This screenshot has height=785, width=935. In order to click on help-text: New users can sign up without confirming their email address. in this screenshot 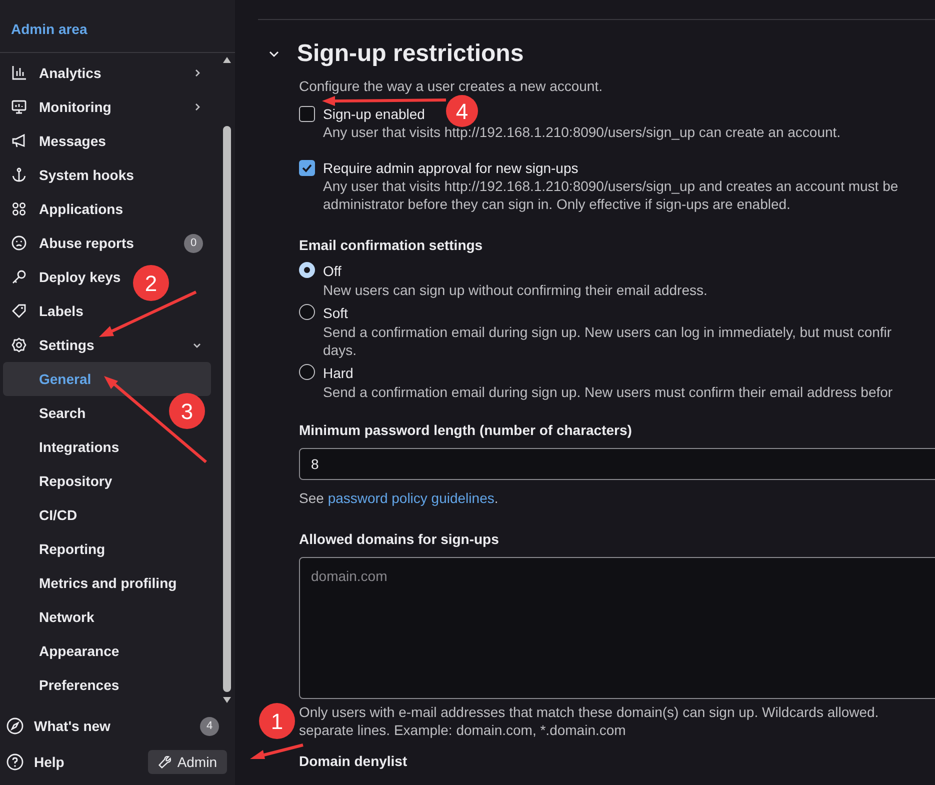, I will do `click(515, 290)`.